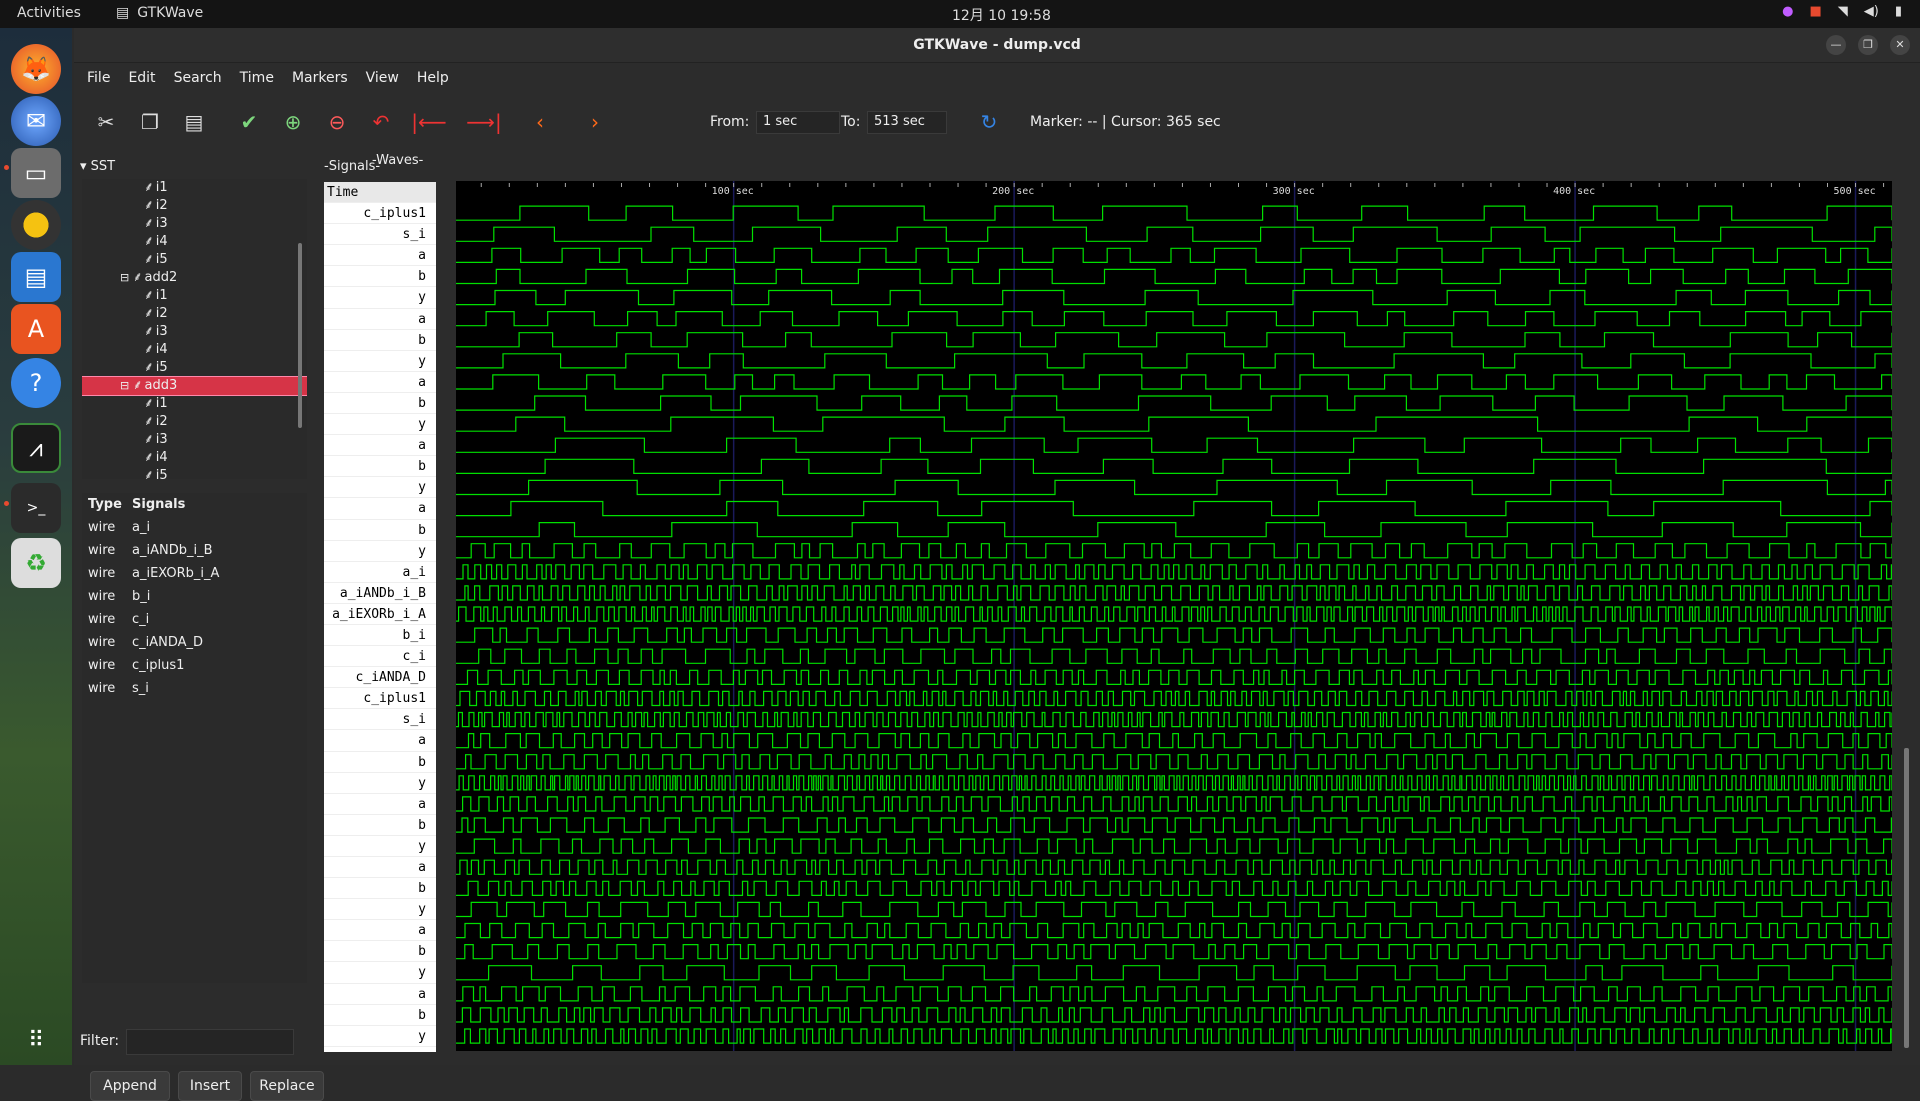  Describe the element at coordinates (106, 122) in the screenshot. I see `cut-icon: ✂` at that location.